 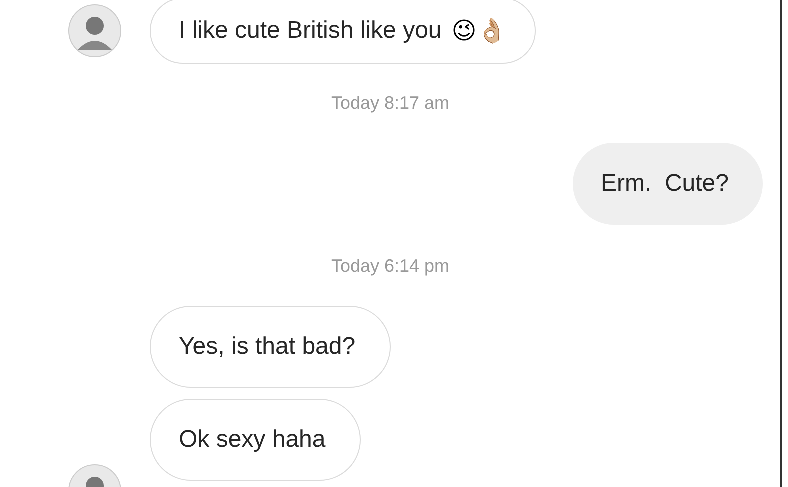 What do you see at coordinates (310, 31) in the screenshot?
I see `message-text: I like cute British like you` at bounding box center [310, 31].